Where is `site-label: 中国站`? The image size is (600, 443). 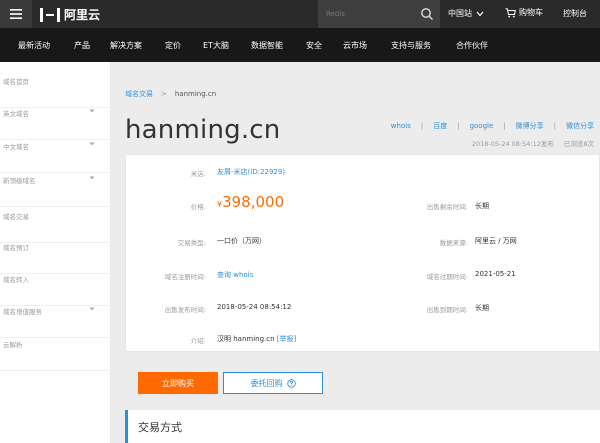
site-label: 中国站 is located at coordinates (460, 13).